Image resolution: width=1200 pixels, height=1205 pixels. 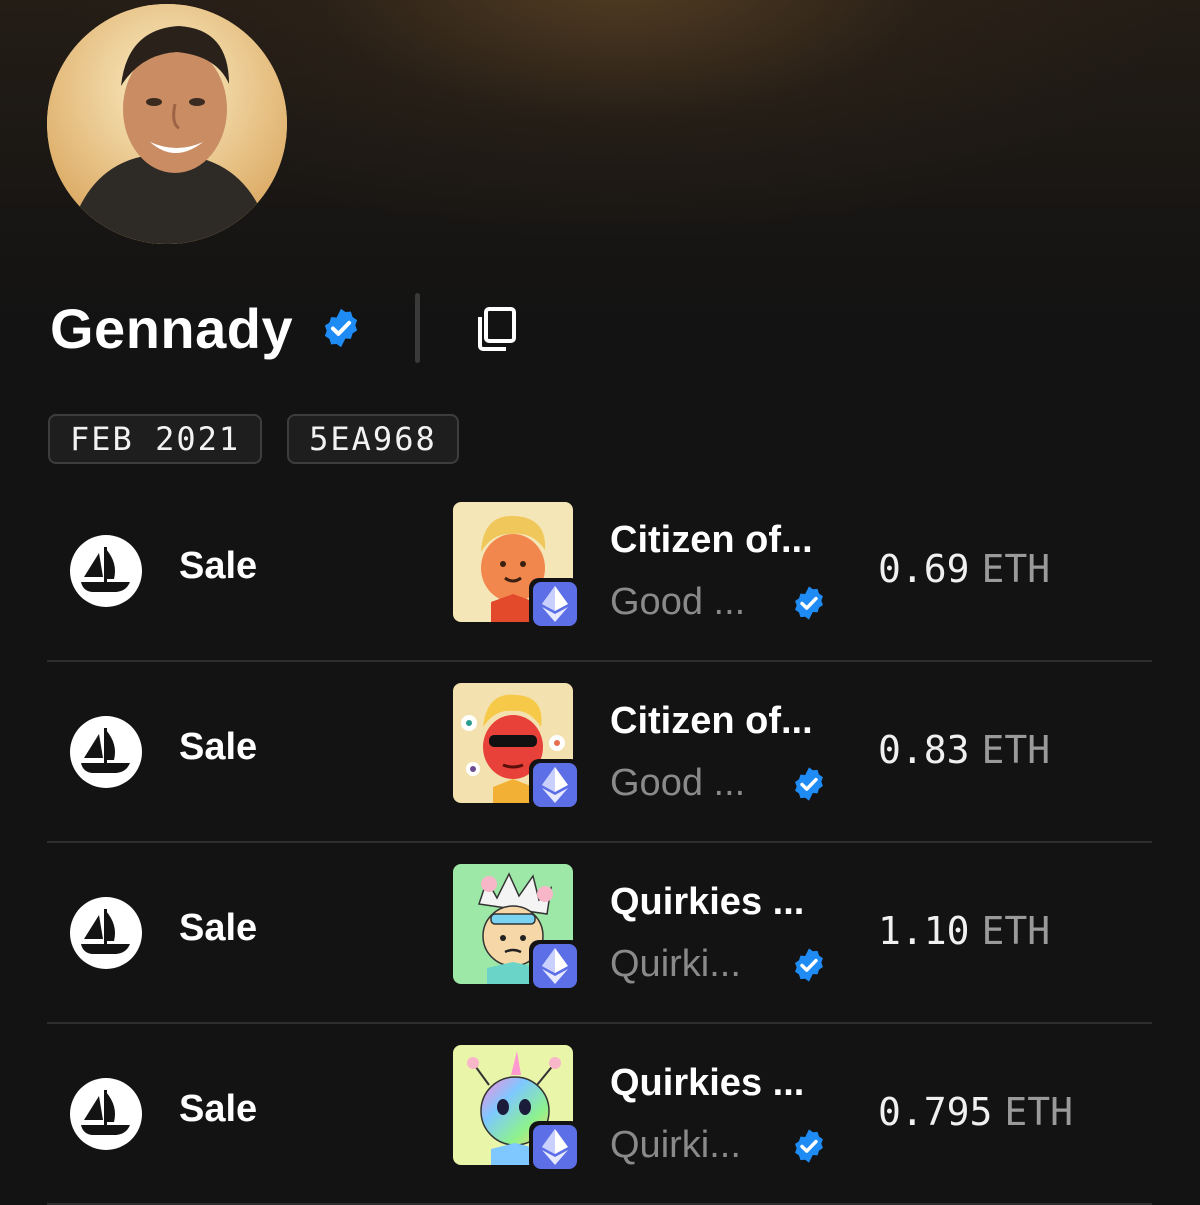 I want to click on sale-price: 1.10 ETH, so click(x=964, y=931).